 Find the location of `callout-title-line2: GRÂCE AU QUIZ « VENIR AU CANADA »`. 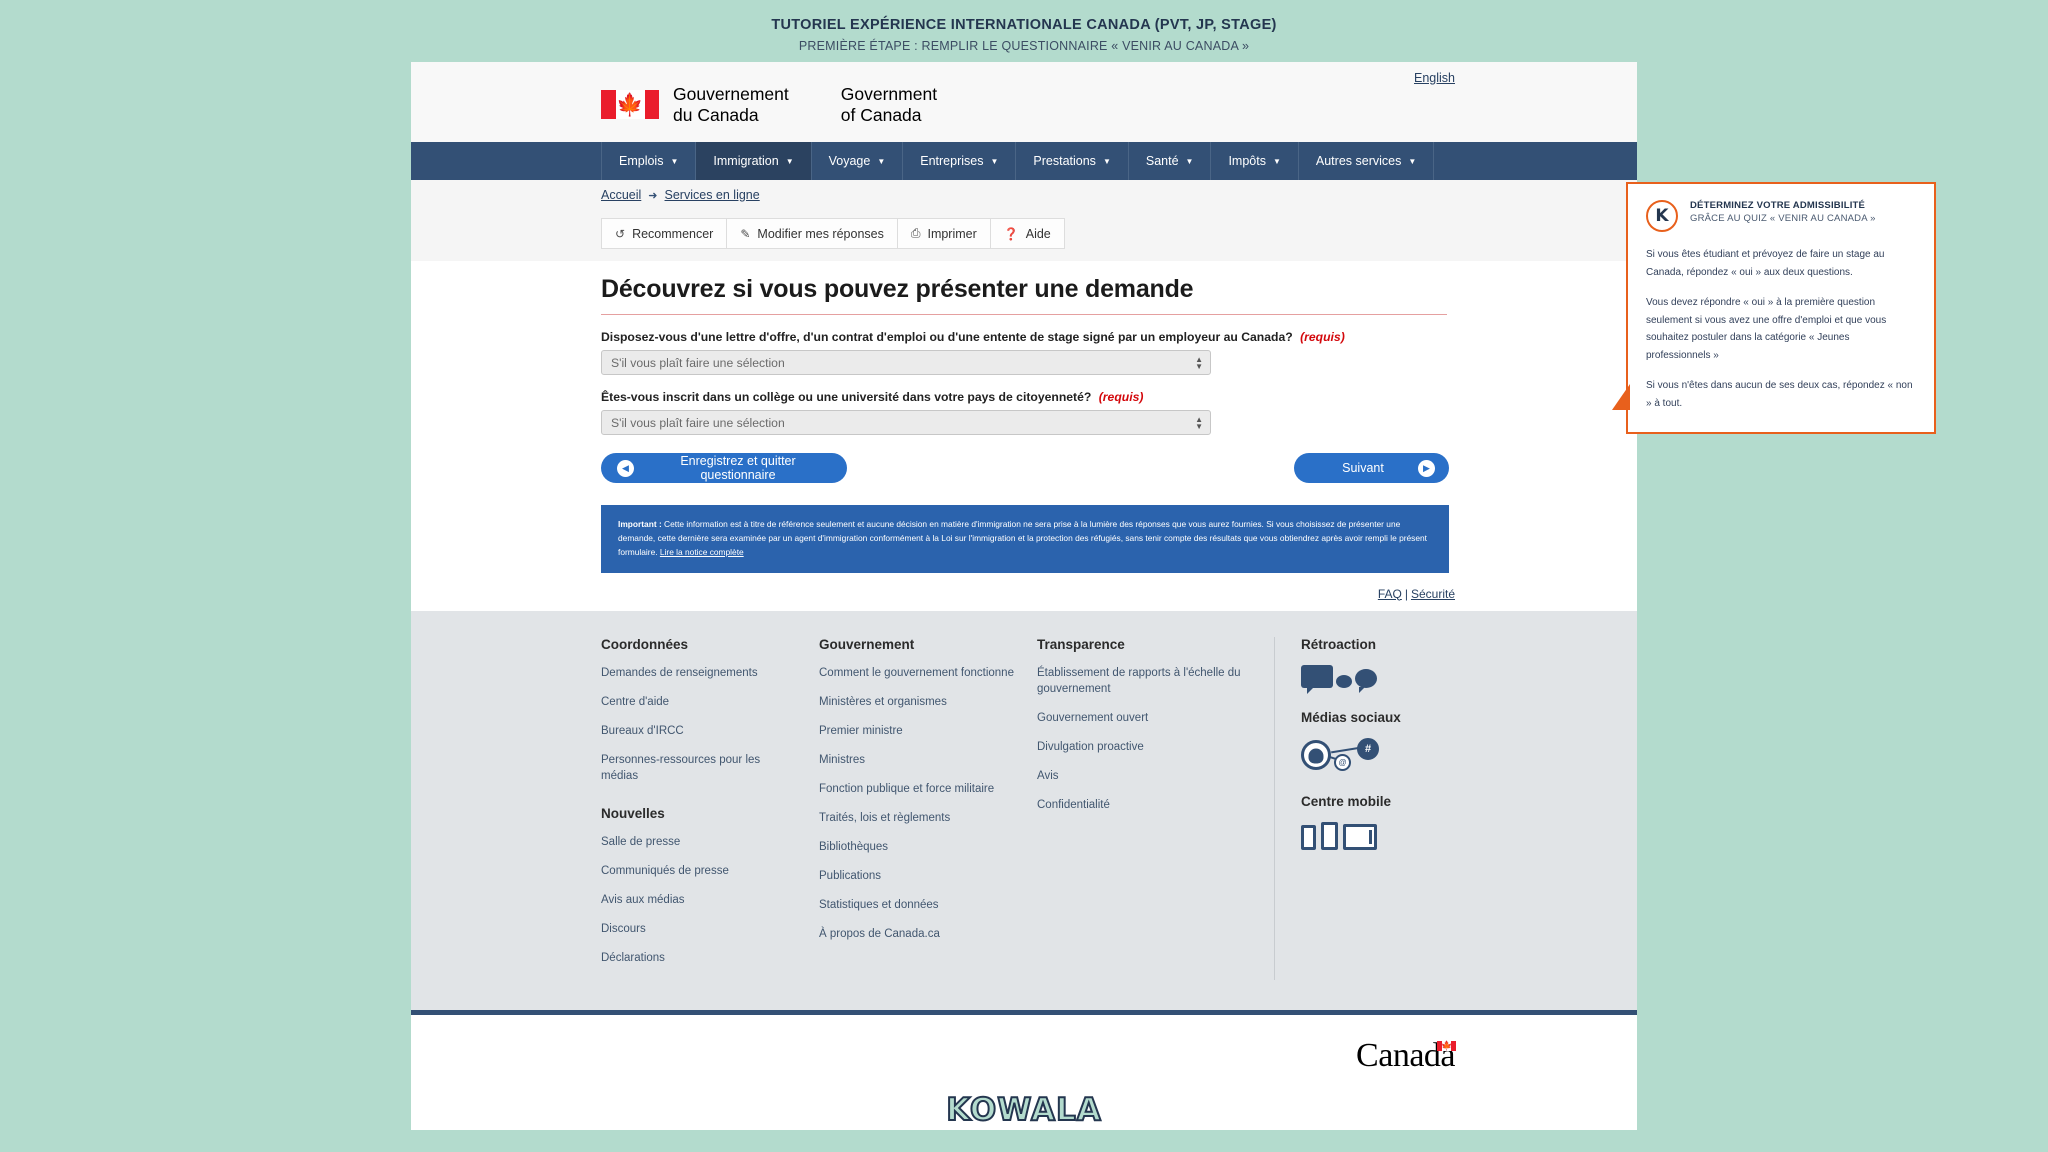

callout-title-line2: GRÂCE AU QUIZ « VENIR AU CANADA » is located at coordinates (1783, 218).